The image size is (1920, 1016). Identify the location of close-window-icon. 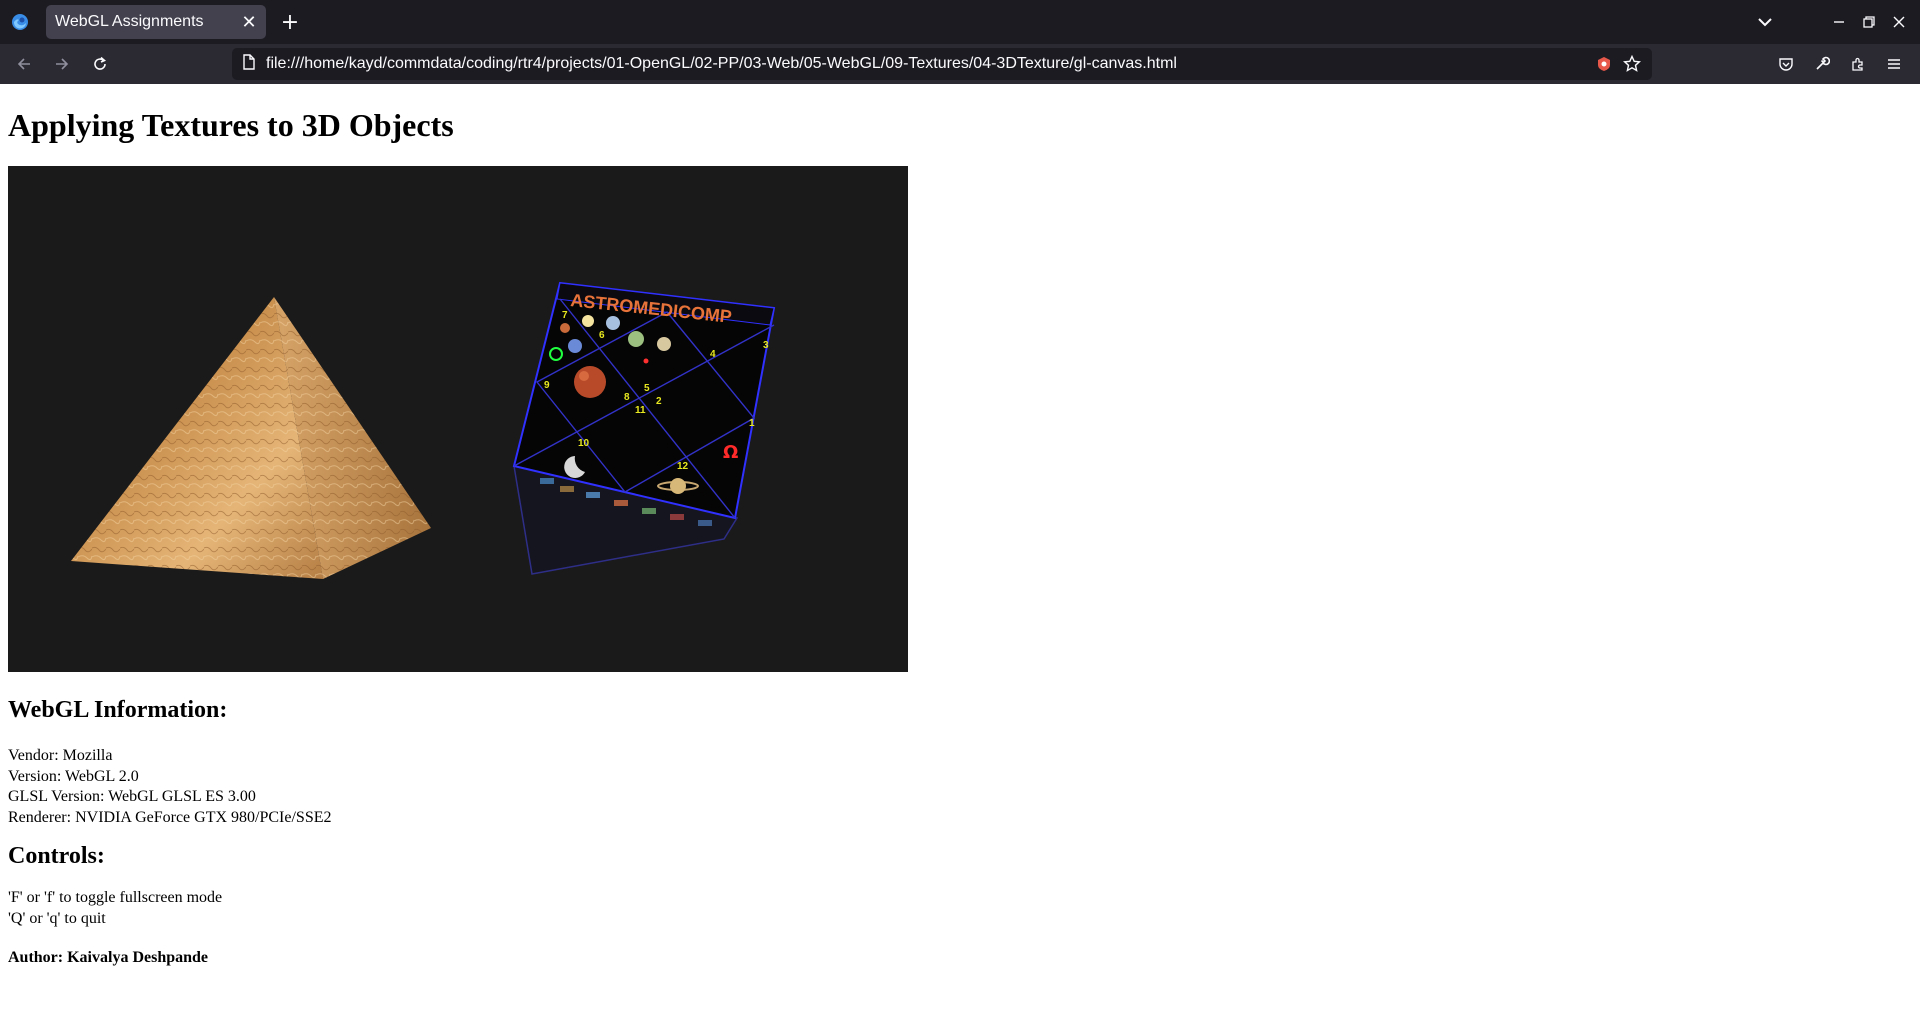
(1899, 22).